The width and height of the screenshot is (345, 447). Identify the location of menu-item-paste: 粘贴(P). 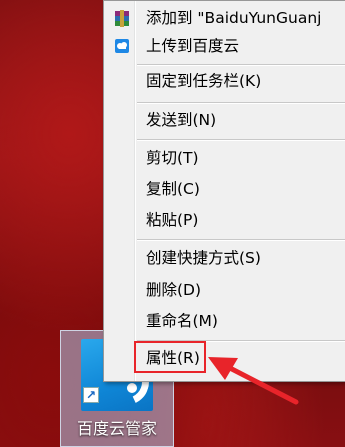
(225, 220).